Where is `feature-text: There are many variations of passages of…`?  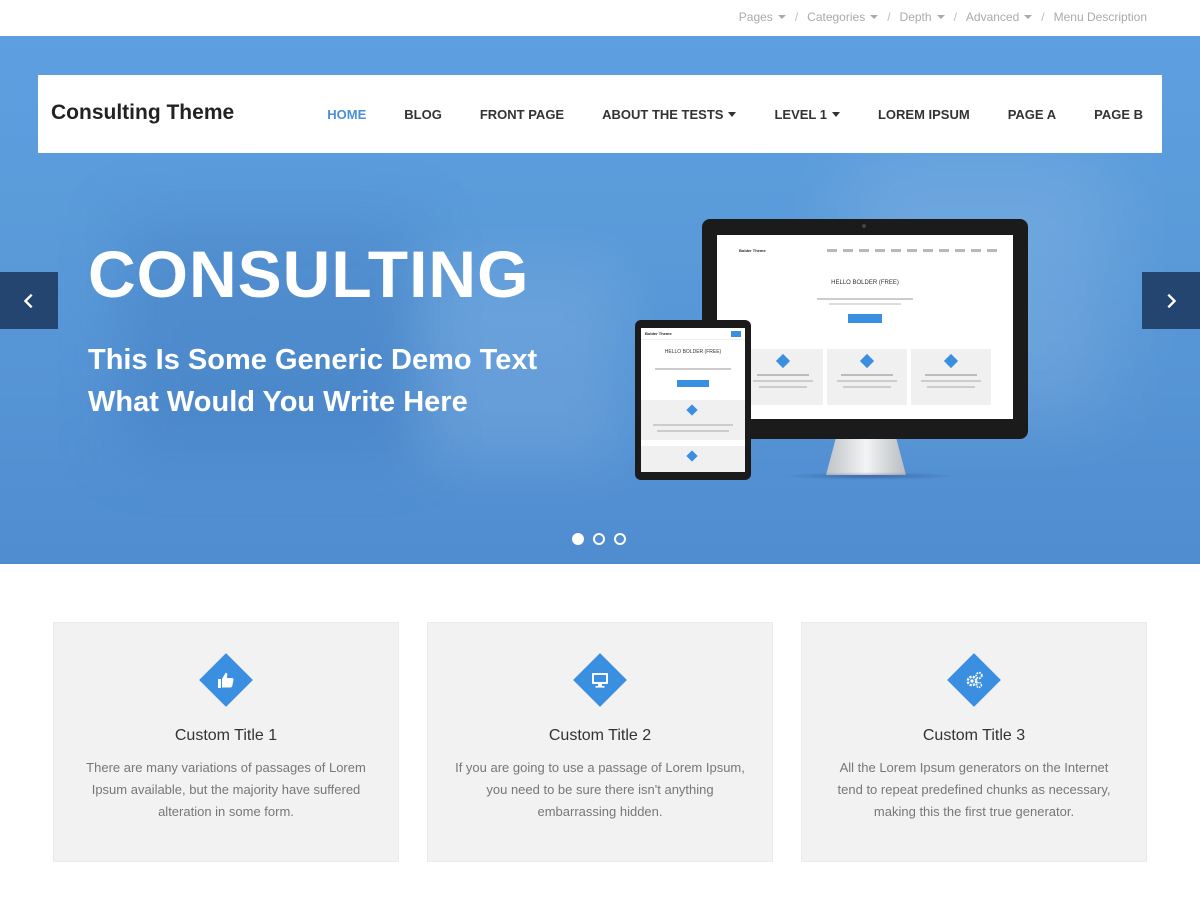
feature-text: There are many variations of passages of… is located at coordinates (226, 789).